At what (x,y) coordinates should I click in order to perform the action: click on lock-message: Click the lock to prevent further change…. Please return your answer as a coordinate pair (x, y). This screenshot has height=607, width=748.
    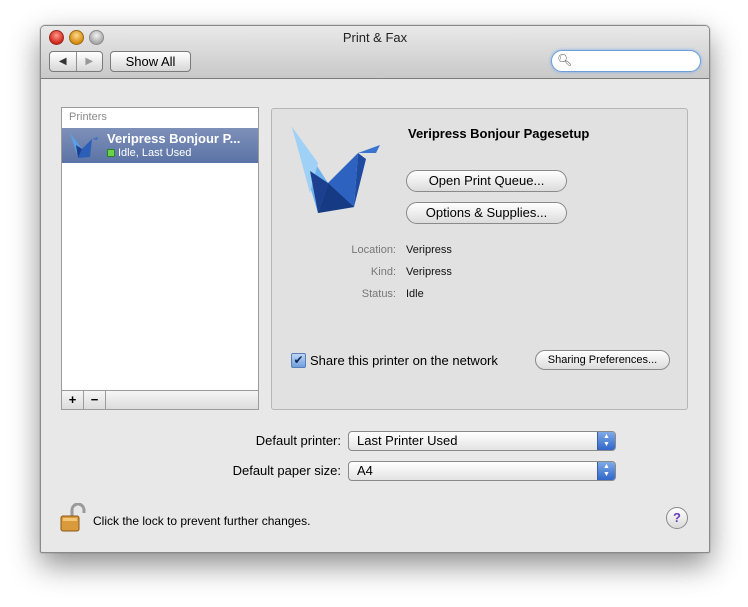
    Looking at the image, I should click on (202, 521).